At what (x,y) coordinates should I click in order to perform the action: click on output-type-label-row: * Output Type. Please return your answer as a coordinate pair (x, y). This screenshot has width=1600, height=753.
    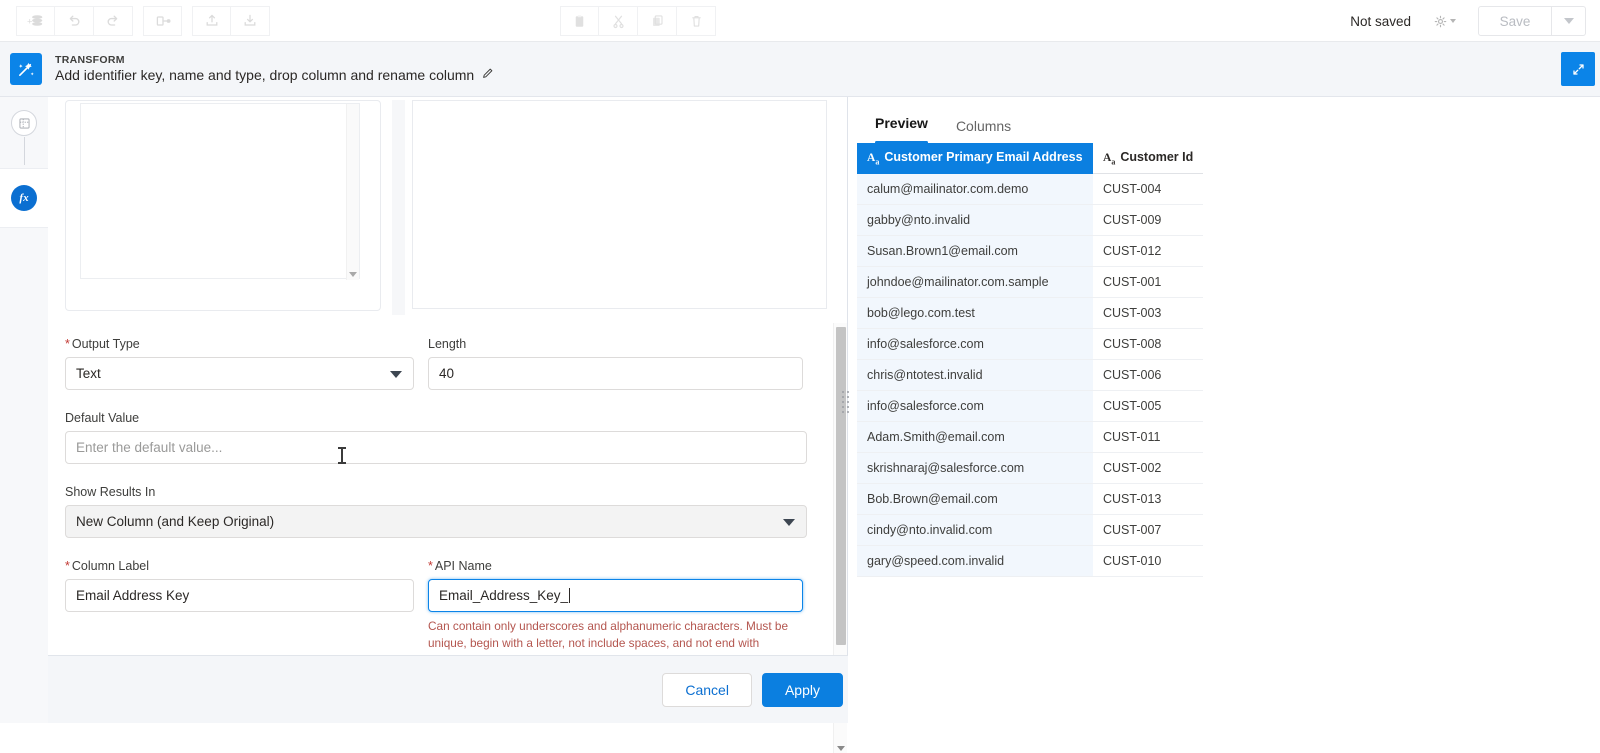
    Looking at the image, I should click on (239, 344).